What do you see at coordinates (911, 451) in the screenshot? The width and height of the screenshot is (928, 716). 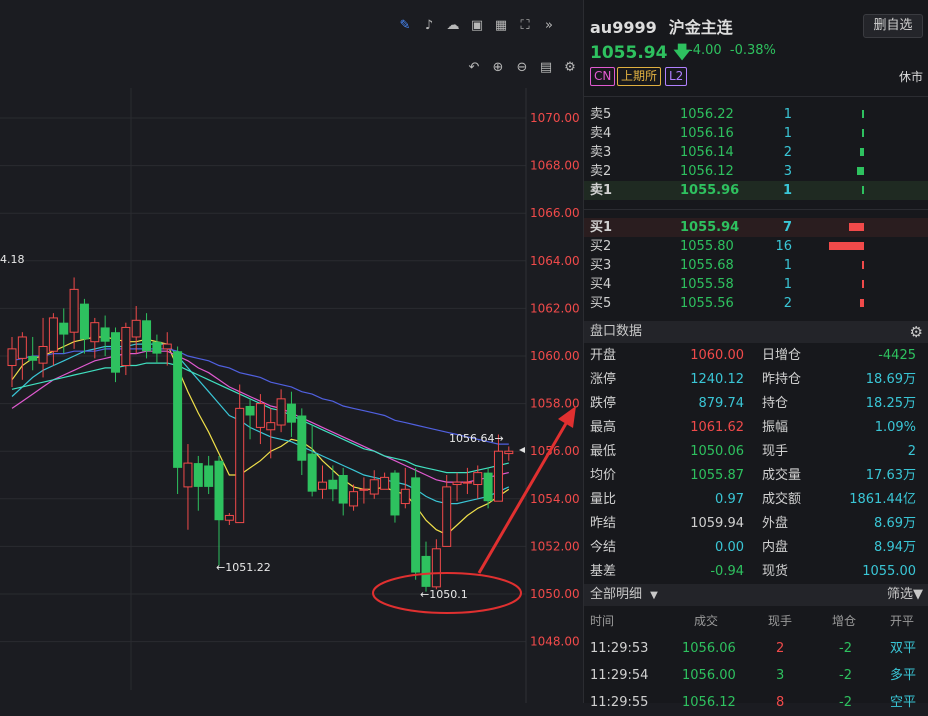 I see `stat-value: 2` at bounding box center [911, 451].